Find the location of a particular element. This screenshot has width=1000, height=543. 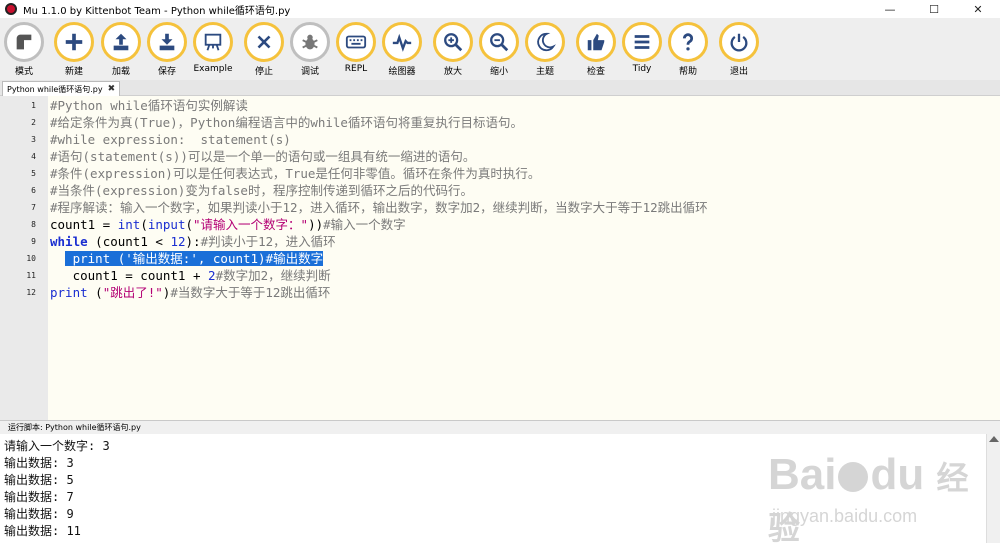

save-button: 保存 is located at coordinates (167, 51).